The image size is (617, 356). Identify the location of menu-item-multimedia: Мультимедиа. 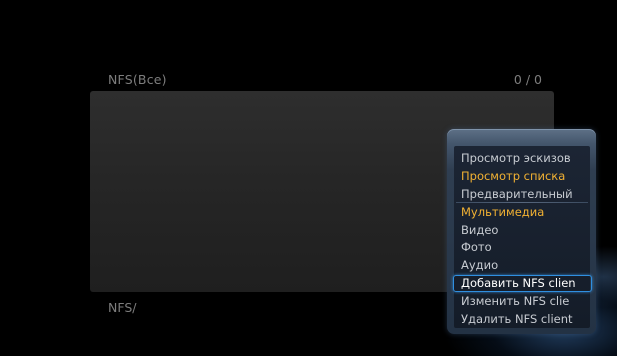
(527, 212).